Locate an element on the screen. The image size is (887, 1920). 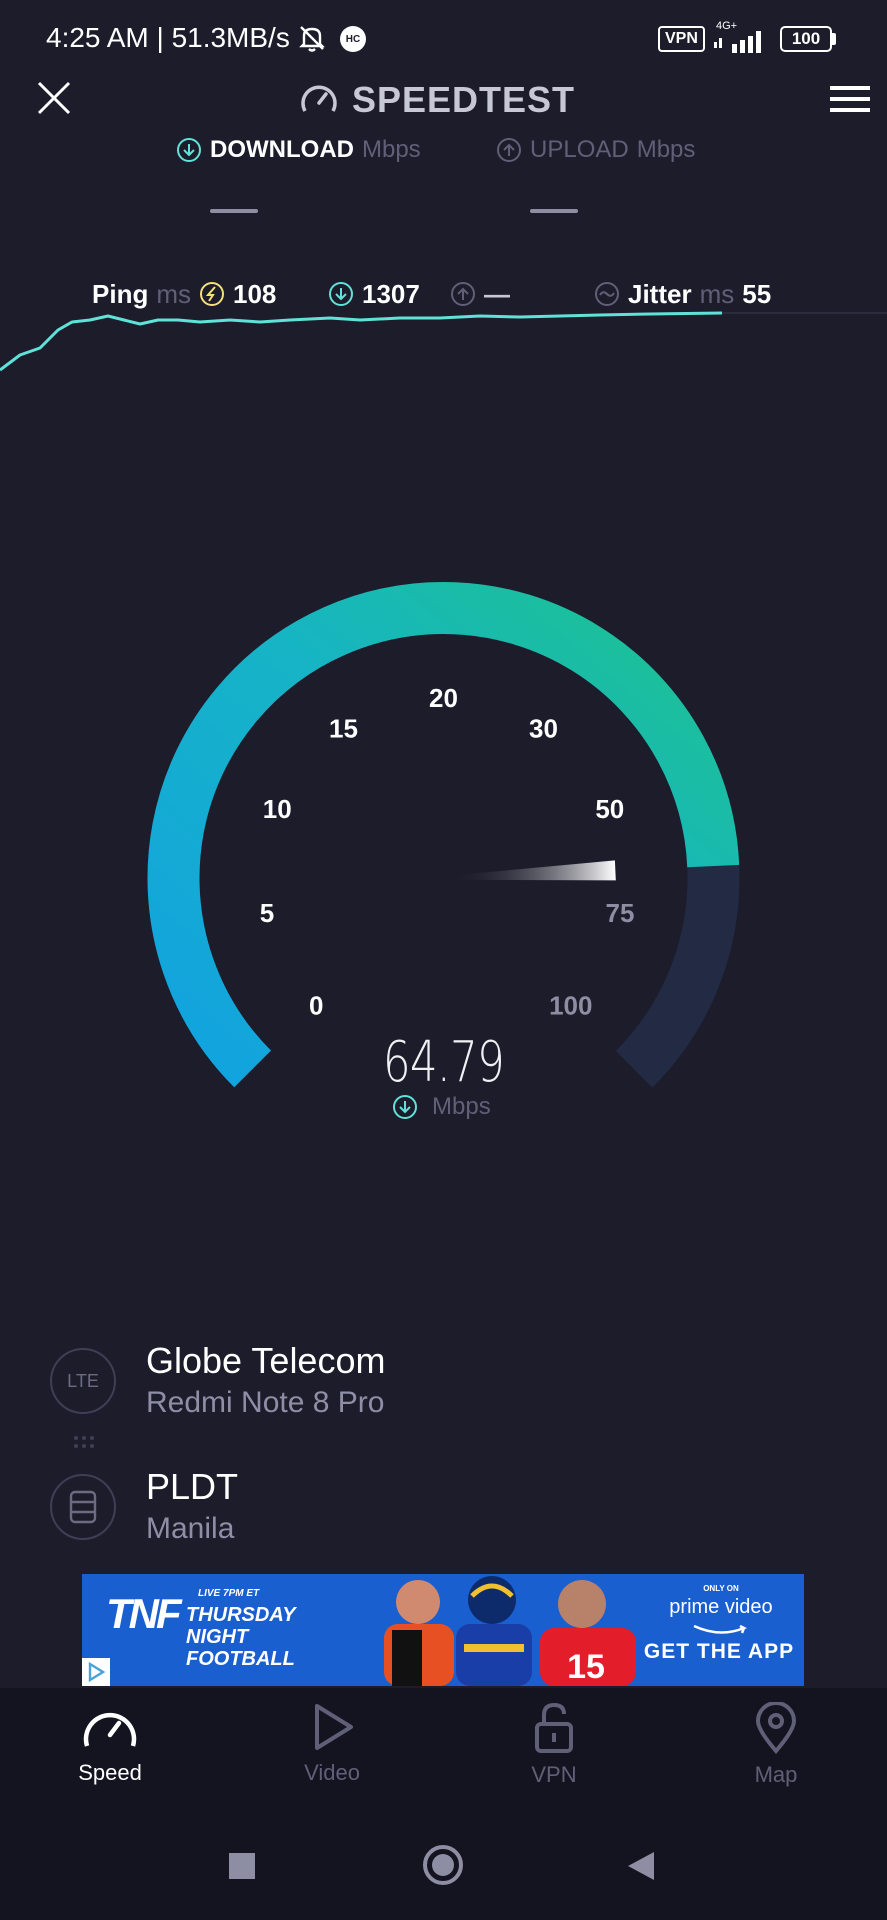
upload-label: UPLOAD Mbps is located at coordinates (595, 150).